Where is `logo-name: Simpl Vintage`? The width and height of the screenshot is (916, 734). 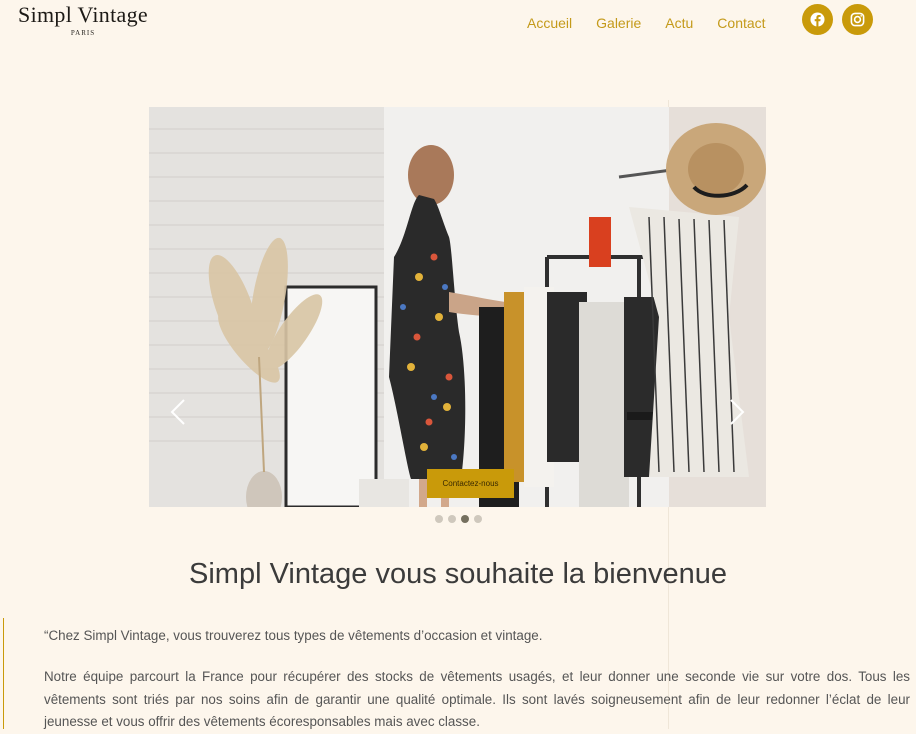 logo-name: Simpl Vintage is located at coordinates (83, 14).